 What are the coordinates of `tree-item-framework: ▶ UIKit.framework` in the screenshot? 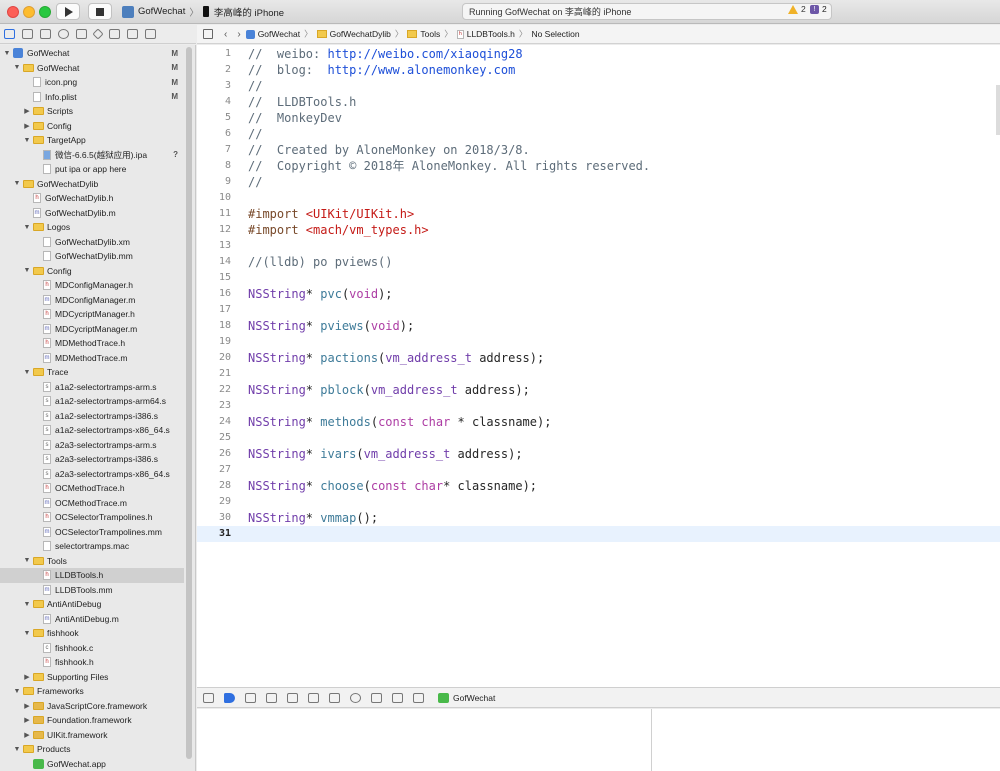 It's located at (92, 735).